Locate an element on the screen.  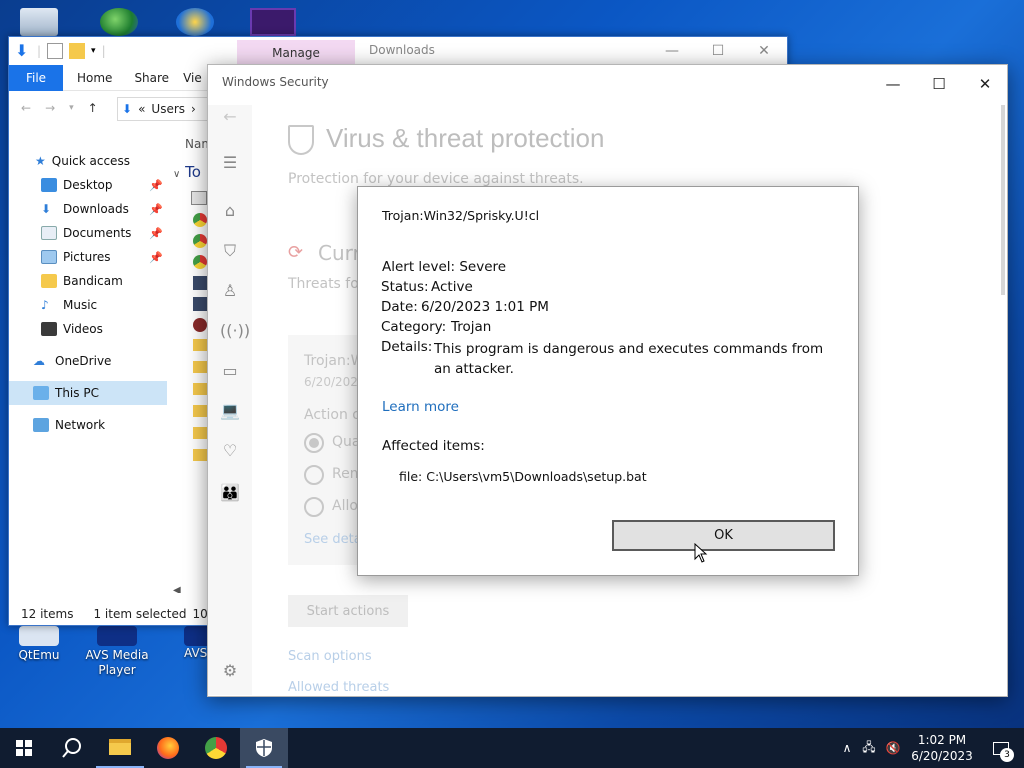
gear-icon: ⚙ is located at coordinates (230, 671).